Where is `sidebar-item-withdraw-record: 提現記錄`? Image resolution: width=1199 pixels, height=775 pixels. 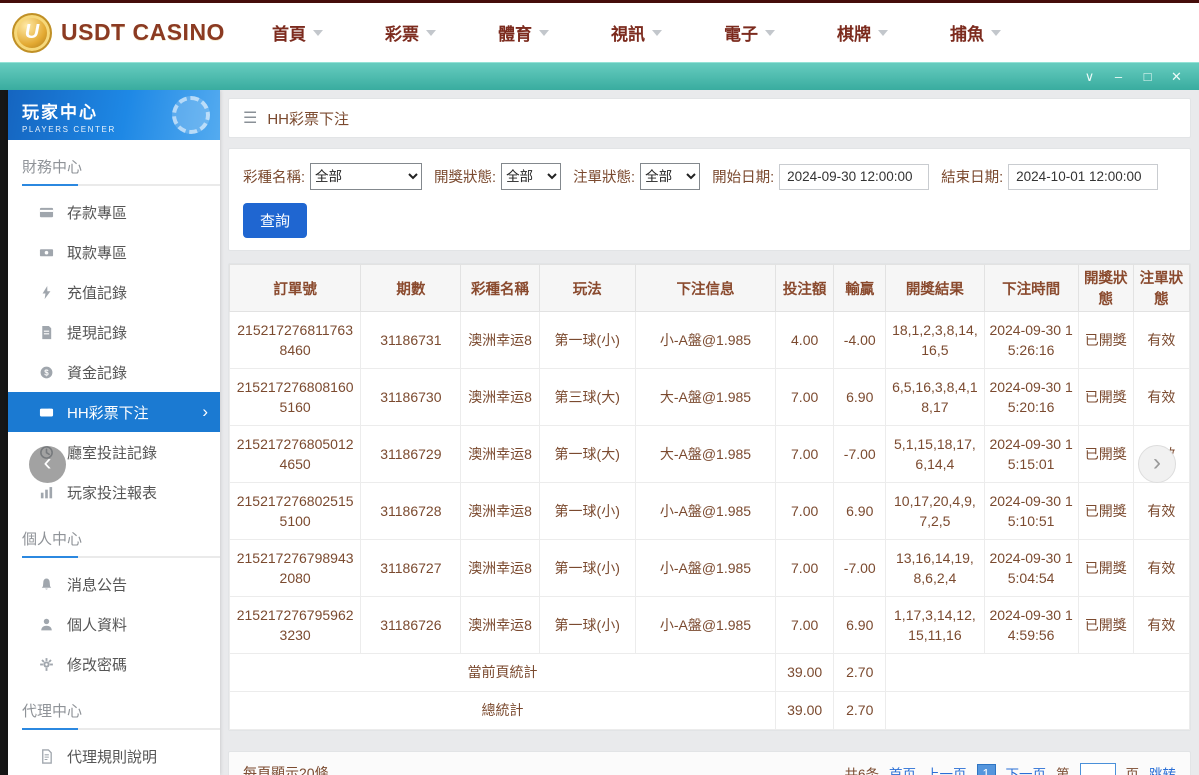
sidebar-item-withdraw-record: 提現記錄 is located at coordinates (114, 332).